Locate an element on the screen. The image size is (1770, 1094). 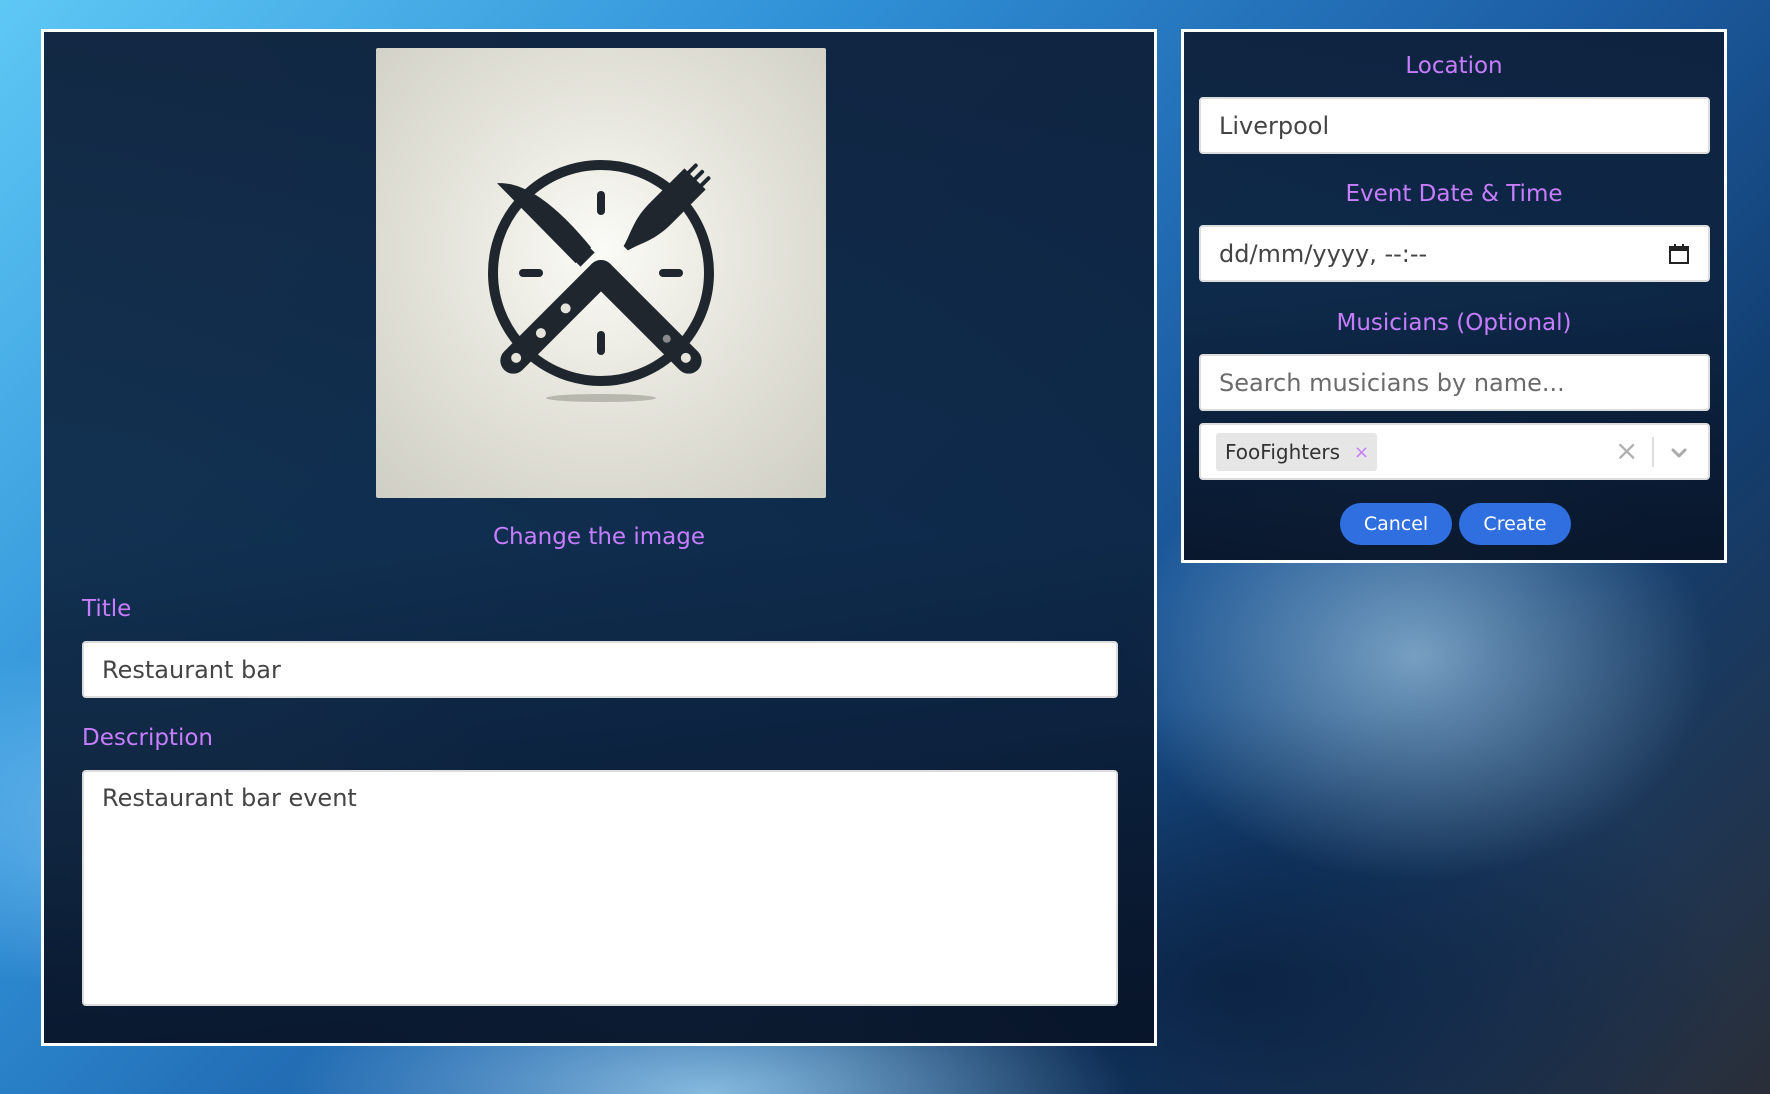
cancel-button: Cancel is located at coordinates (1396, 524).